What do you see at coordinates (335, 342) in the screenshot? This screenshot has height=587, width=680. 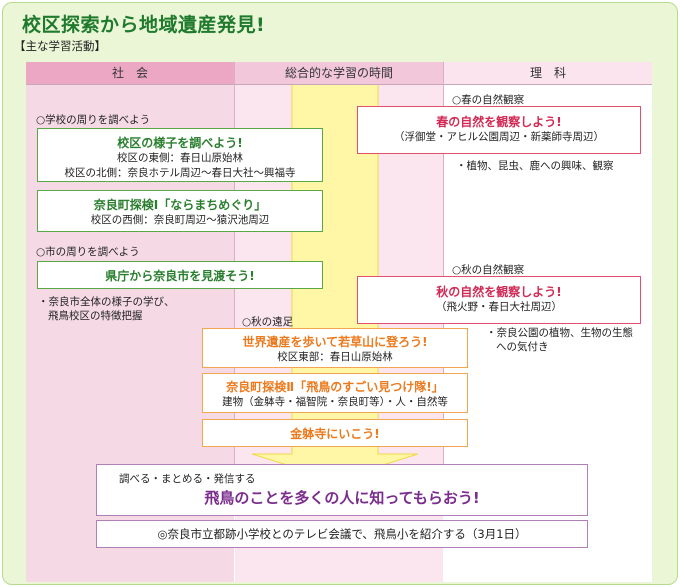 I see `activity-title: 世界遺産を歩いて若草山に登ろう!` at bounding box center [335, 342].